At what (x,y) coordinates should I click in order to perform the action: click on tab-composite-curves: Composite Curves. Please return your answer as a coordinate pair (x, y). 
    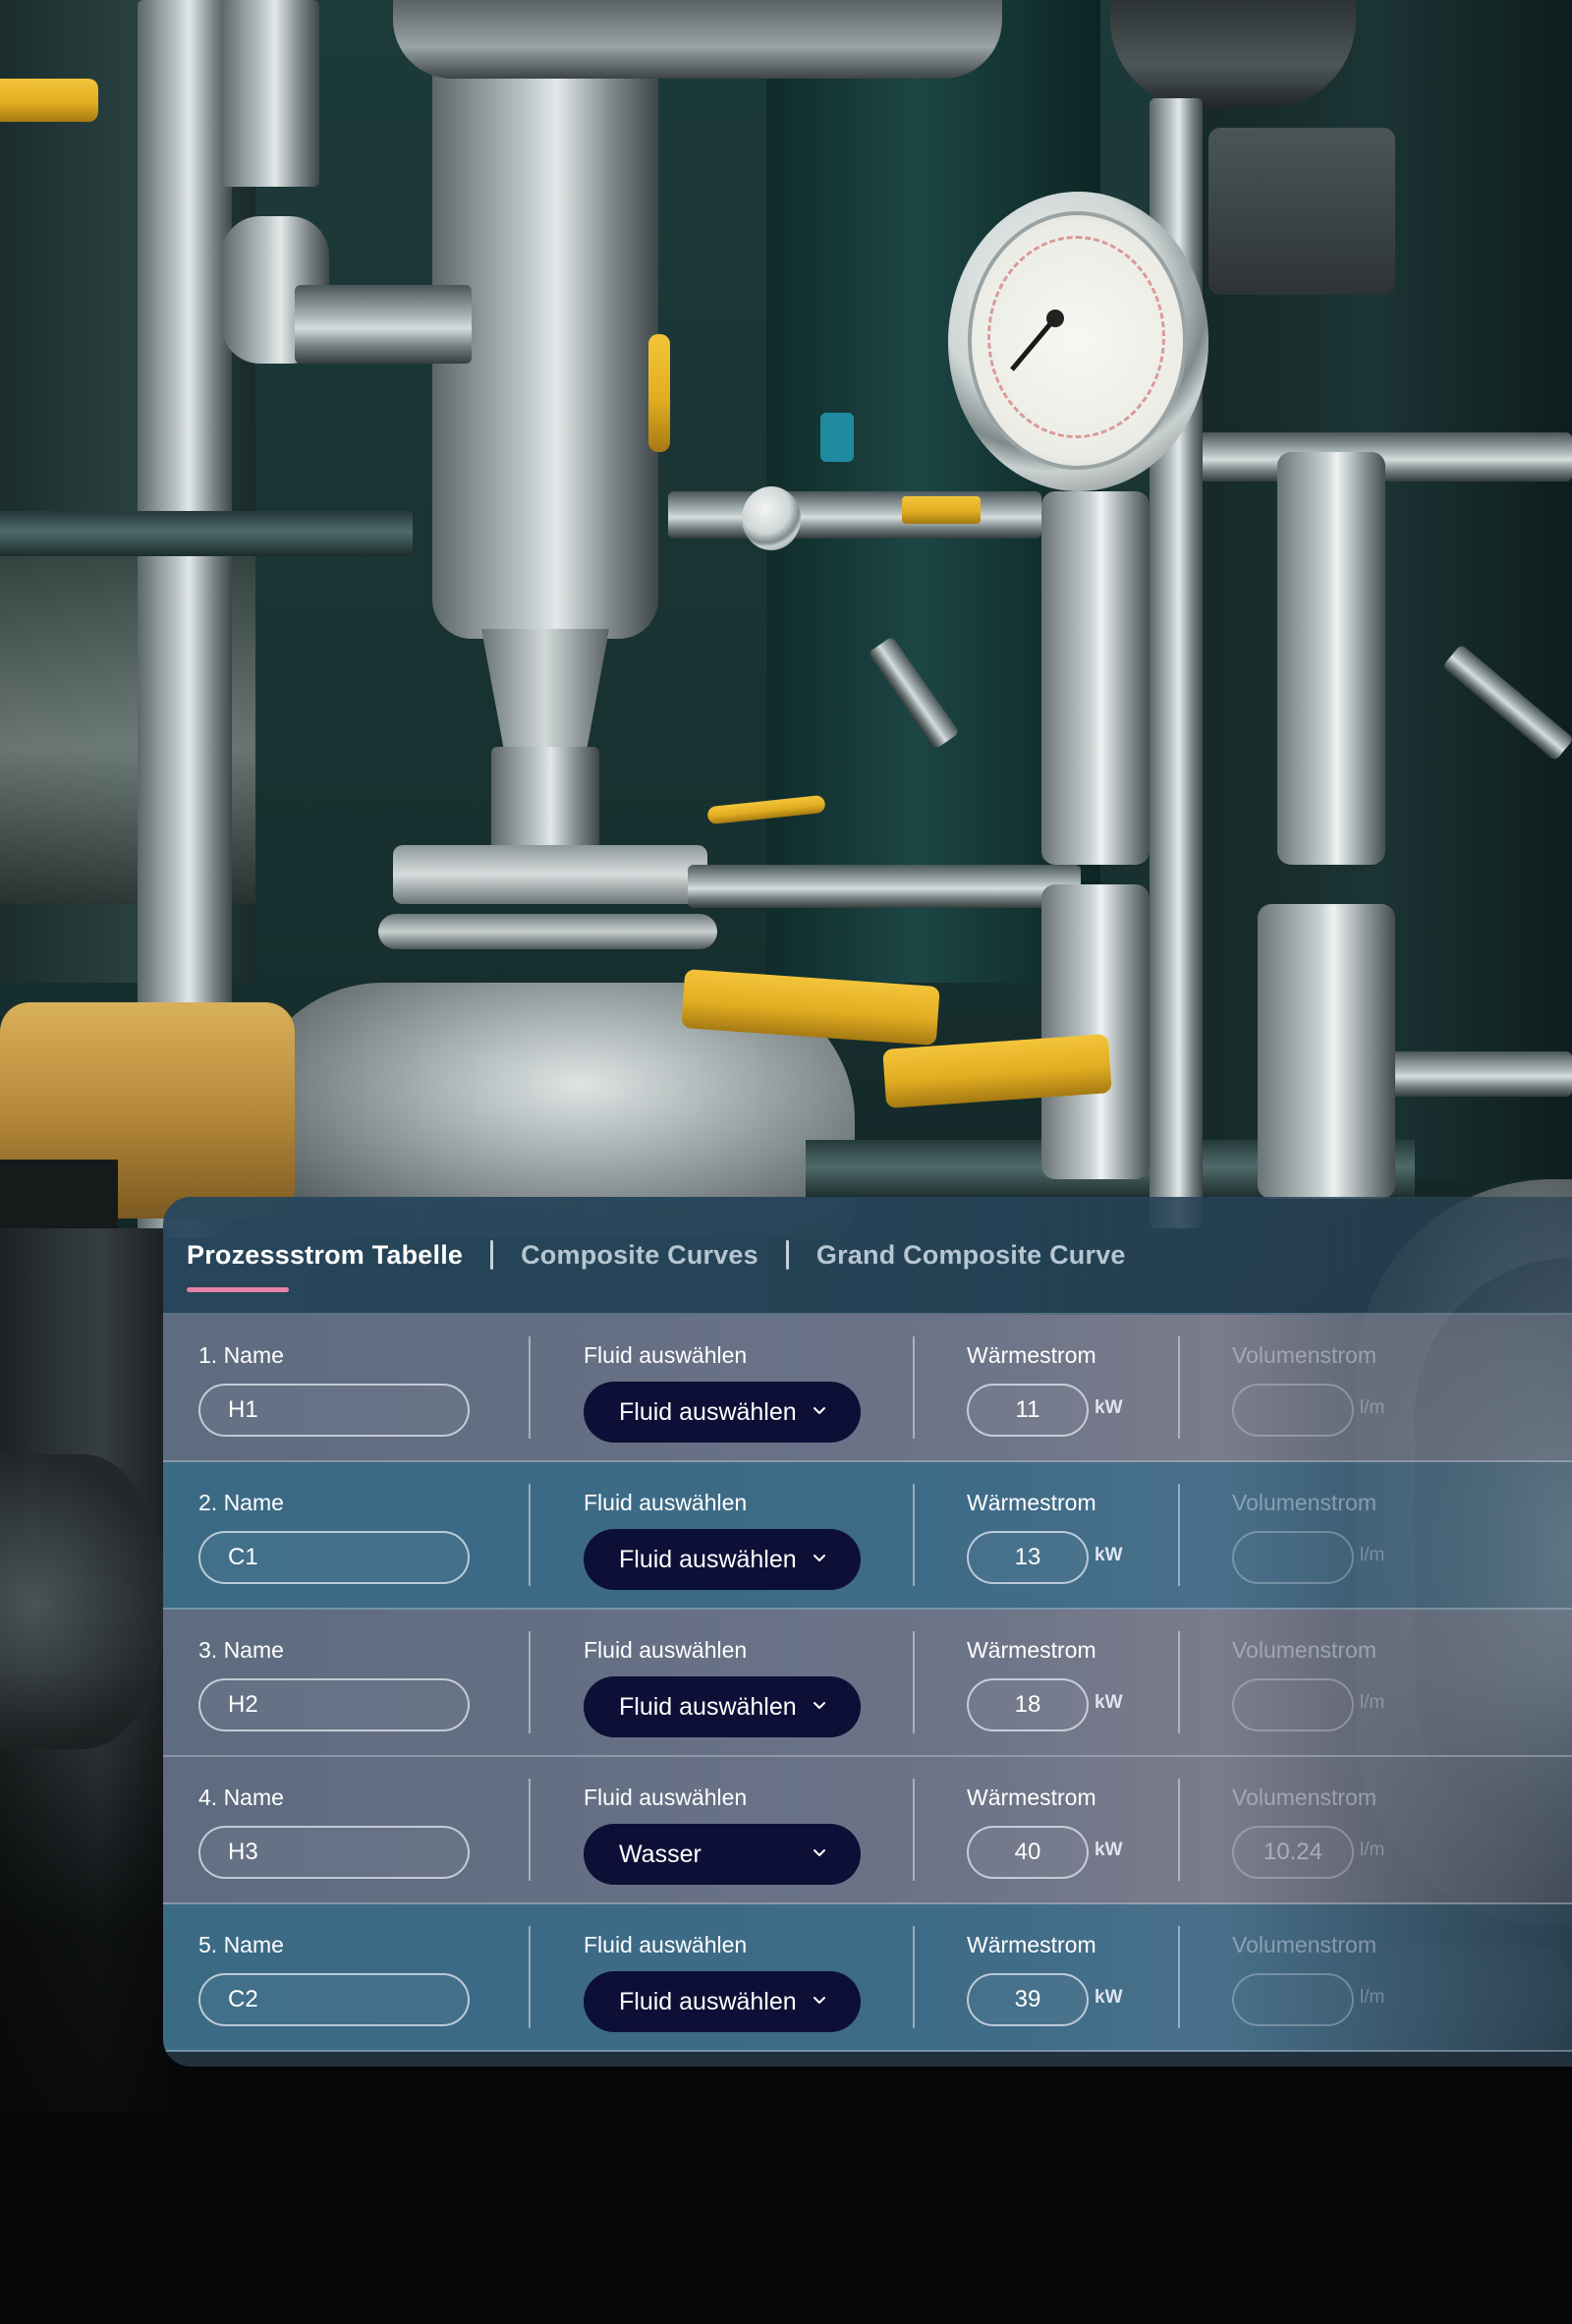
    Looking at the image, I should click on (639, 1255).